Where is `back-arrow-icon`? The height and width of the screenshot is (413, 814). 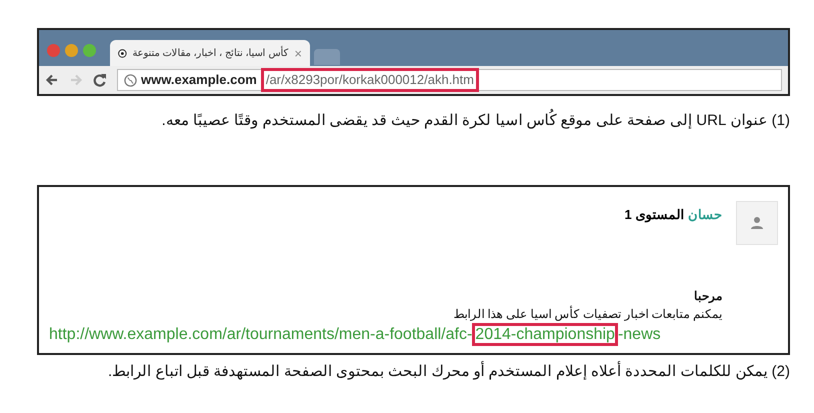
back-arrow-icon is located at coordinates (52, 80).